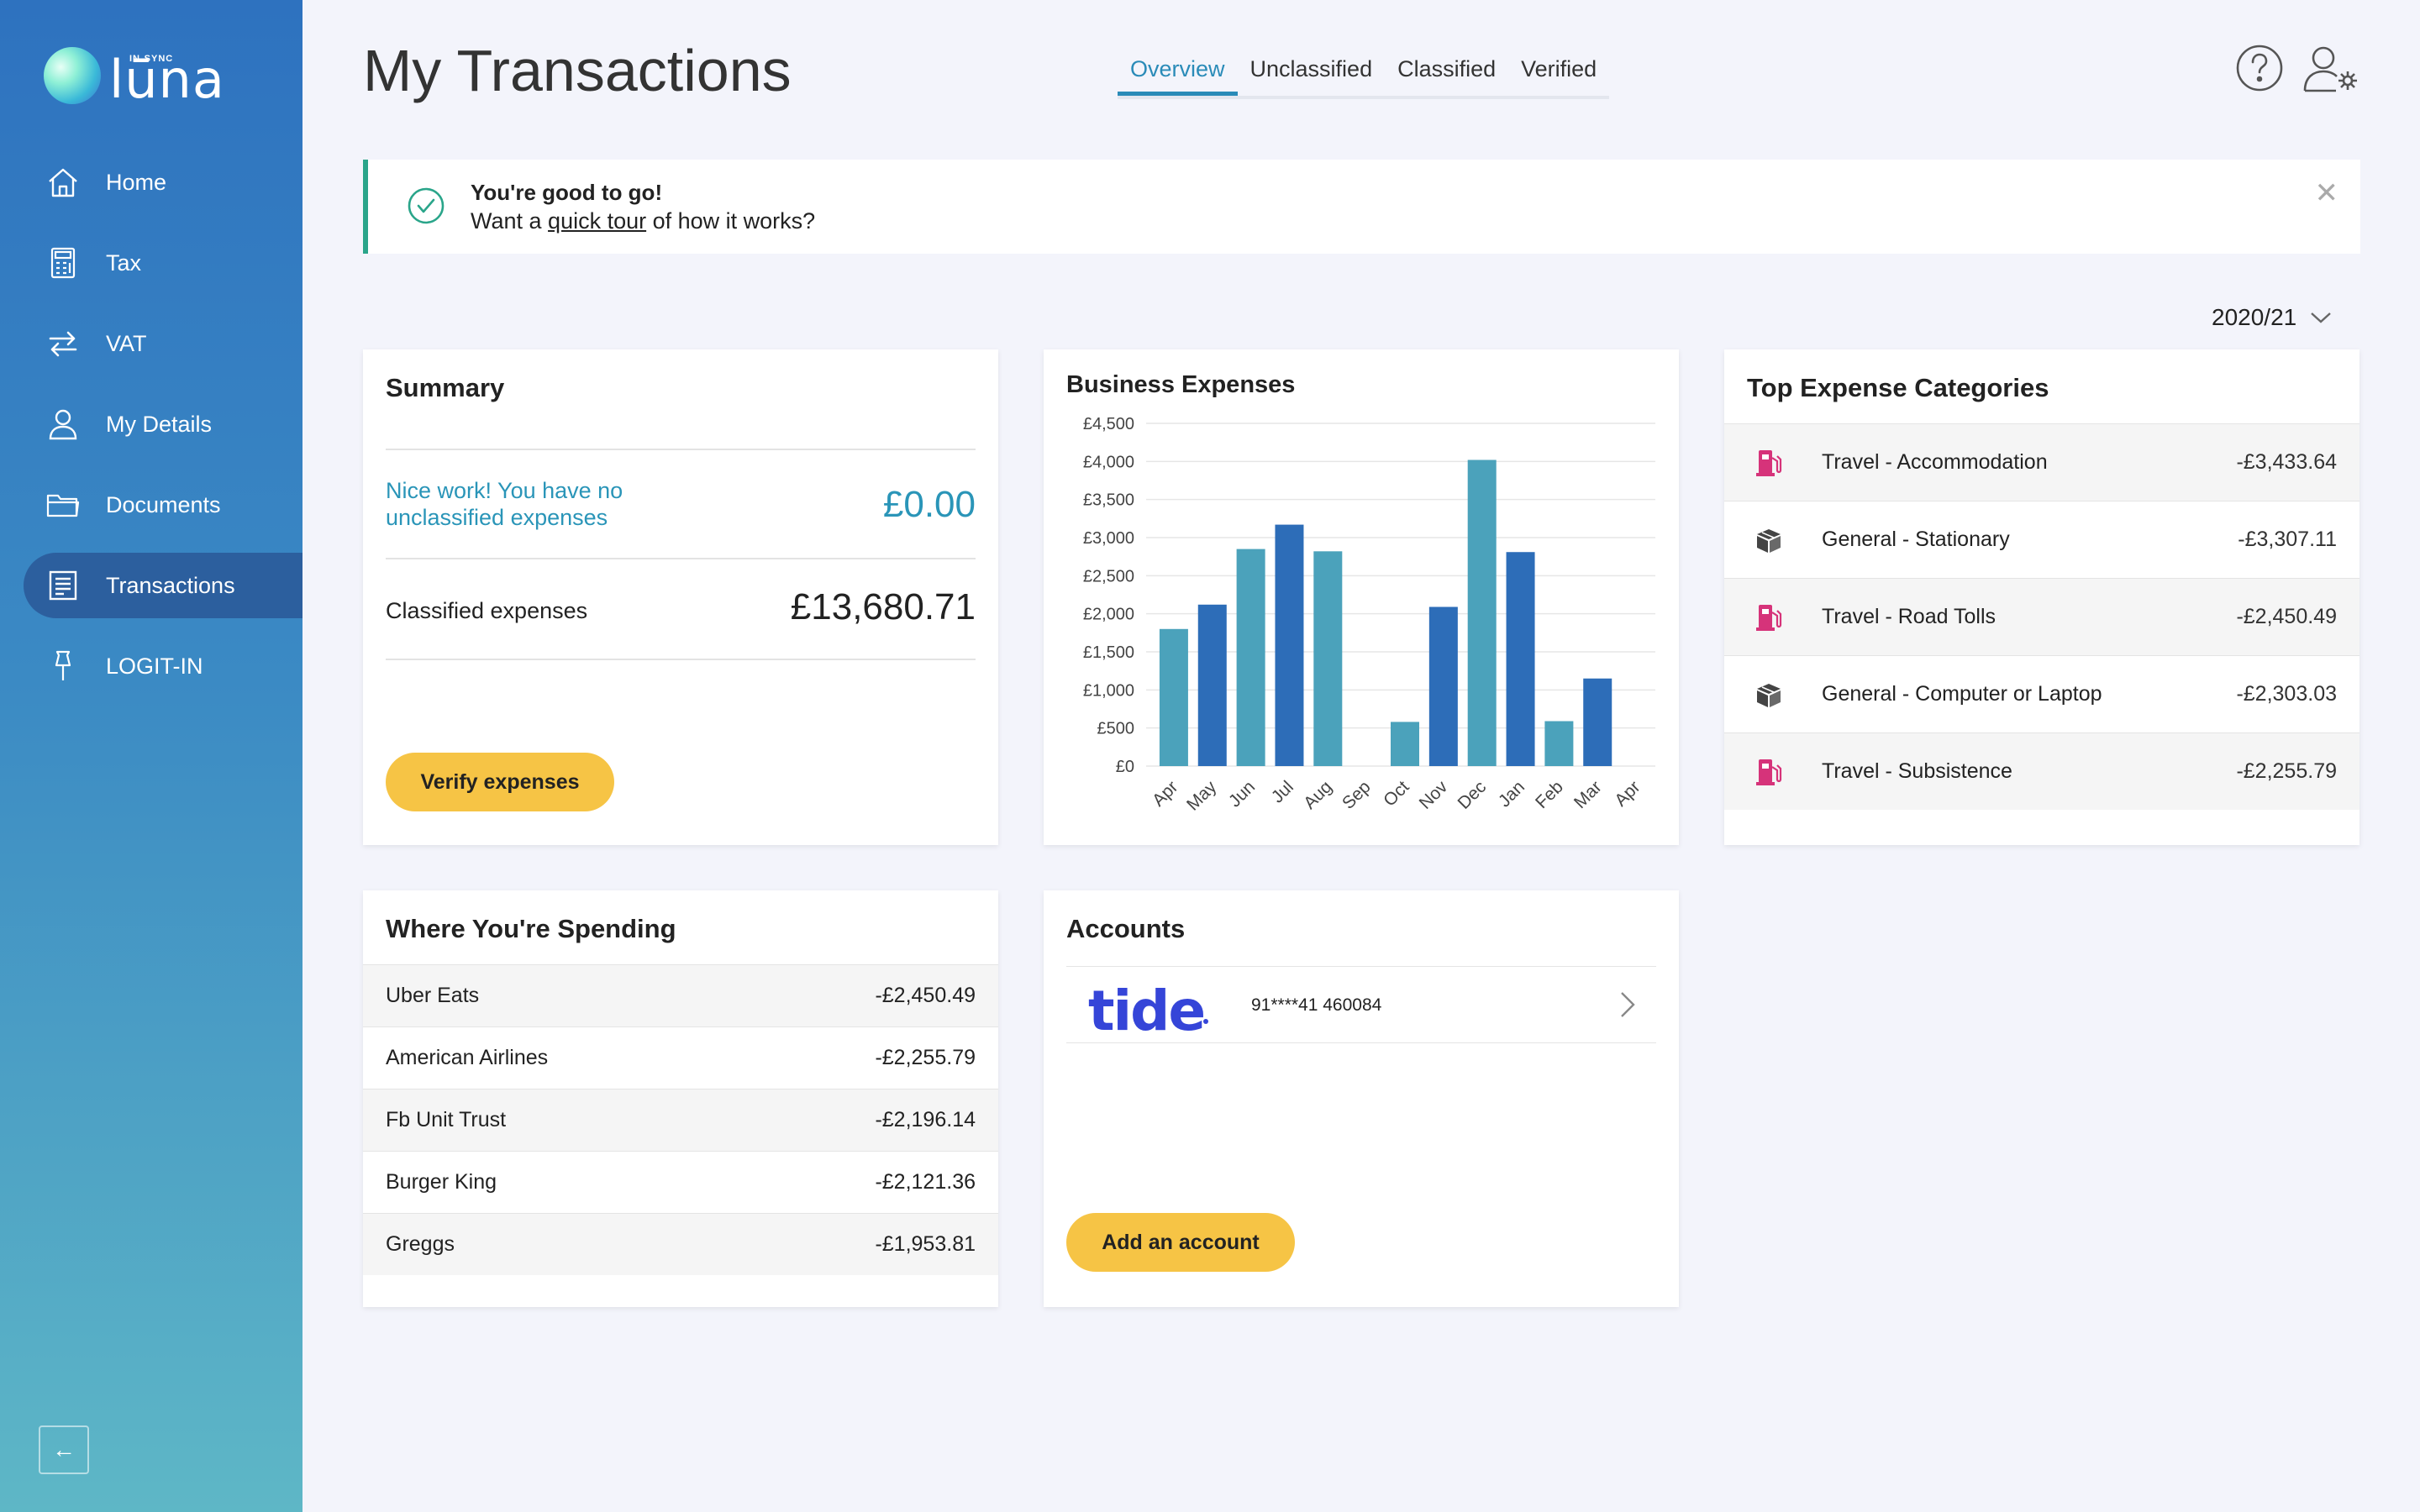  What do you see at coordinates (63, 585) in the screenshot?
I see `receipt-icon` at bounding box center [63, 585].